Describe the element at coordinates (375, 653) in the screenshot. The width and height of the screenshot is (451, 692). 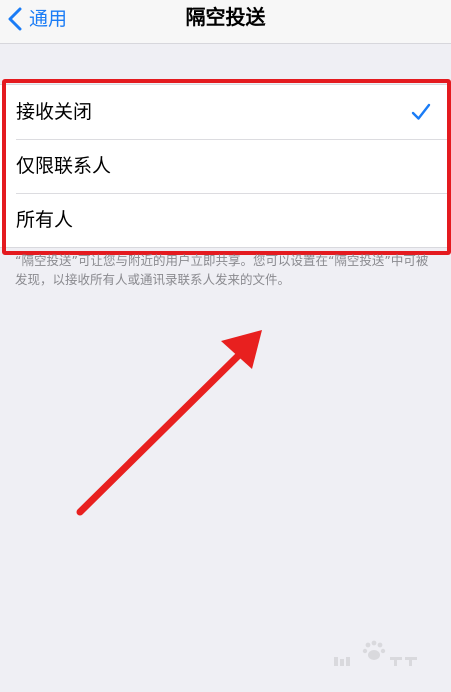
I see `watermark-logo-icon` at that location.